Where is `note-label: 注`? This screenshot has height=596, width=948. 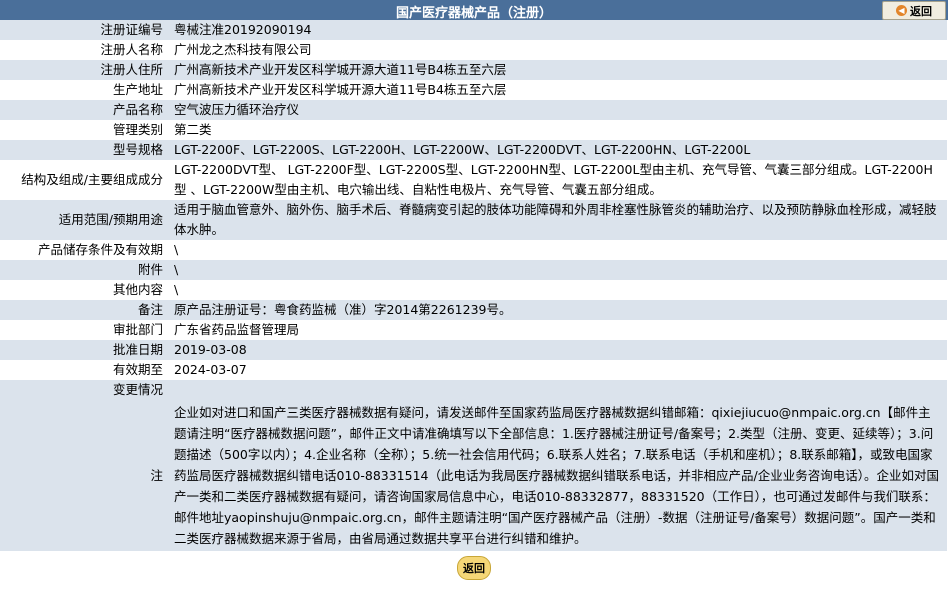 note-label: 注 is located at coordinates (83, 475).